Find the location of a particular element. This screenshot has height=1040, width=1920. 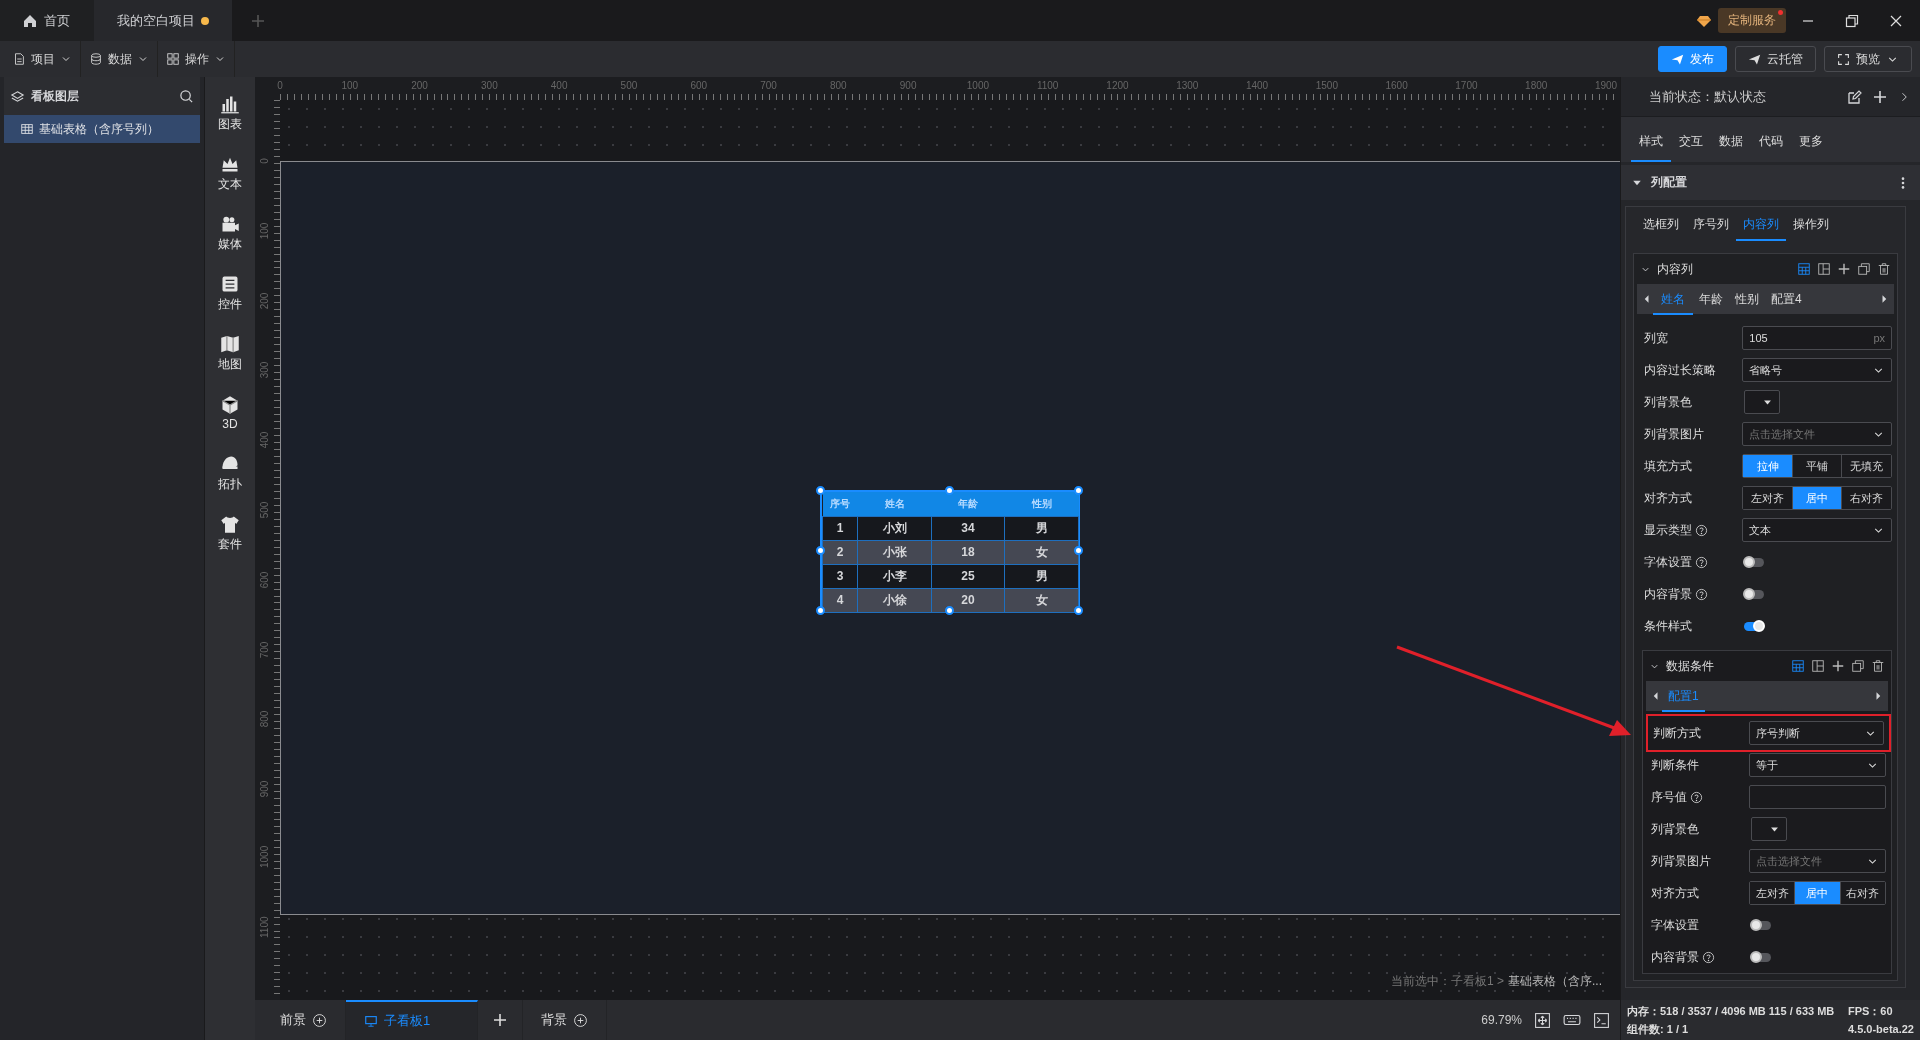

ruler-label: 100 is located at coordinates (350, 85).